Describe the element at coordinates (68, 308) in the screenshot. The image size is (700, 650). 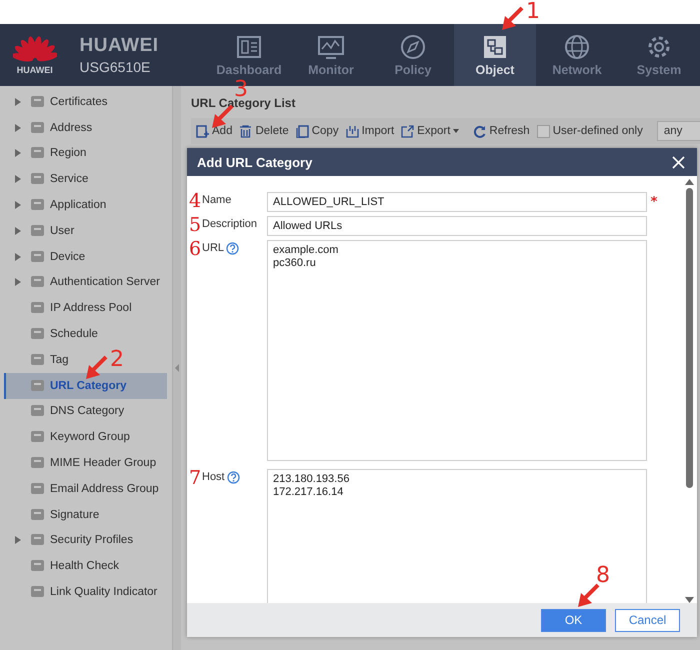
I see `sidebar-item: IP Address Pool` at that location.